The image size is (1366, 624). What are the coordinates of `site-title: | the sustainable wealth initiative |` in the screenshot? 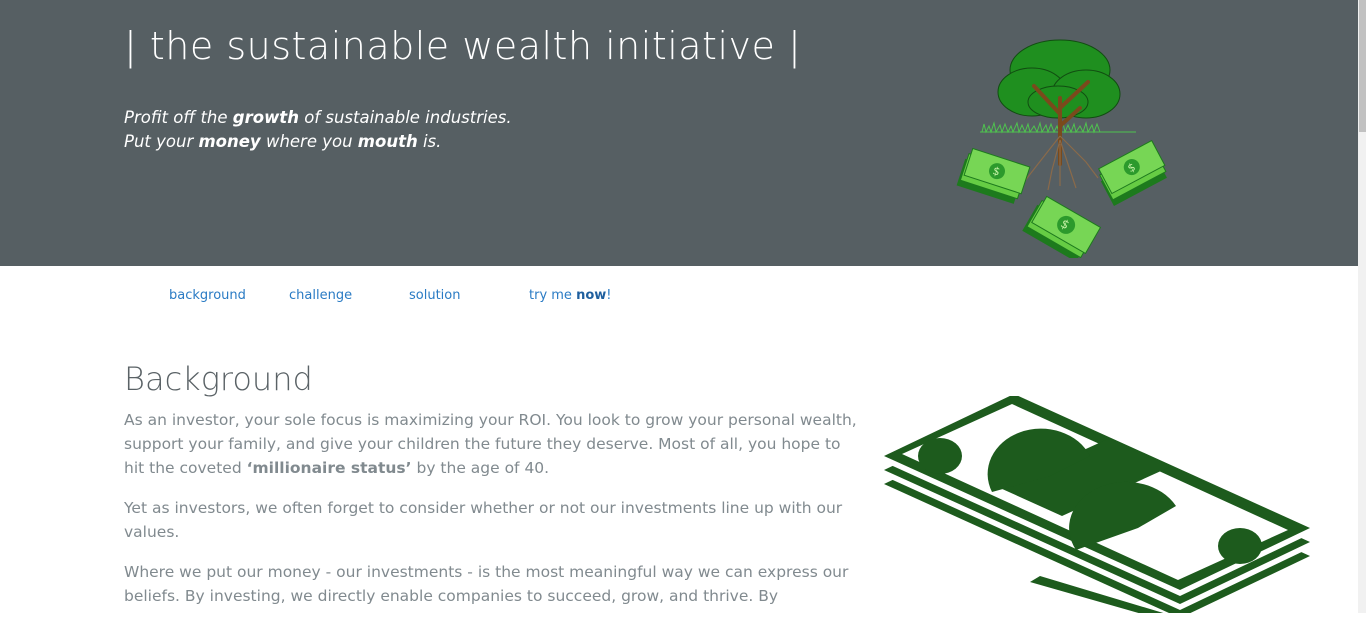 It's located at (463, 46).